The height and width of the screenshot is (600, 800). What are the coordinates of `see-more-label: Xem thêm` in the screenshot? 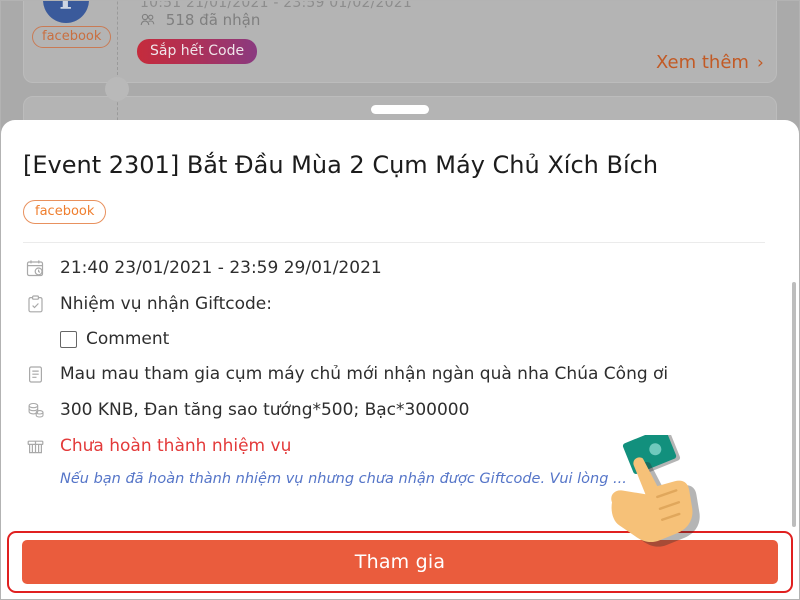 It's located at (702, 62).